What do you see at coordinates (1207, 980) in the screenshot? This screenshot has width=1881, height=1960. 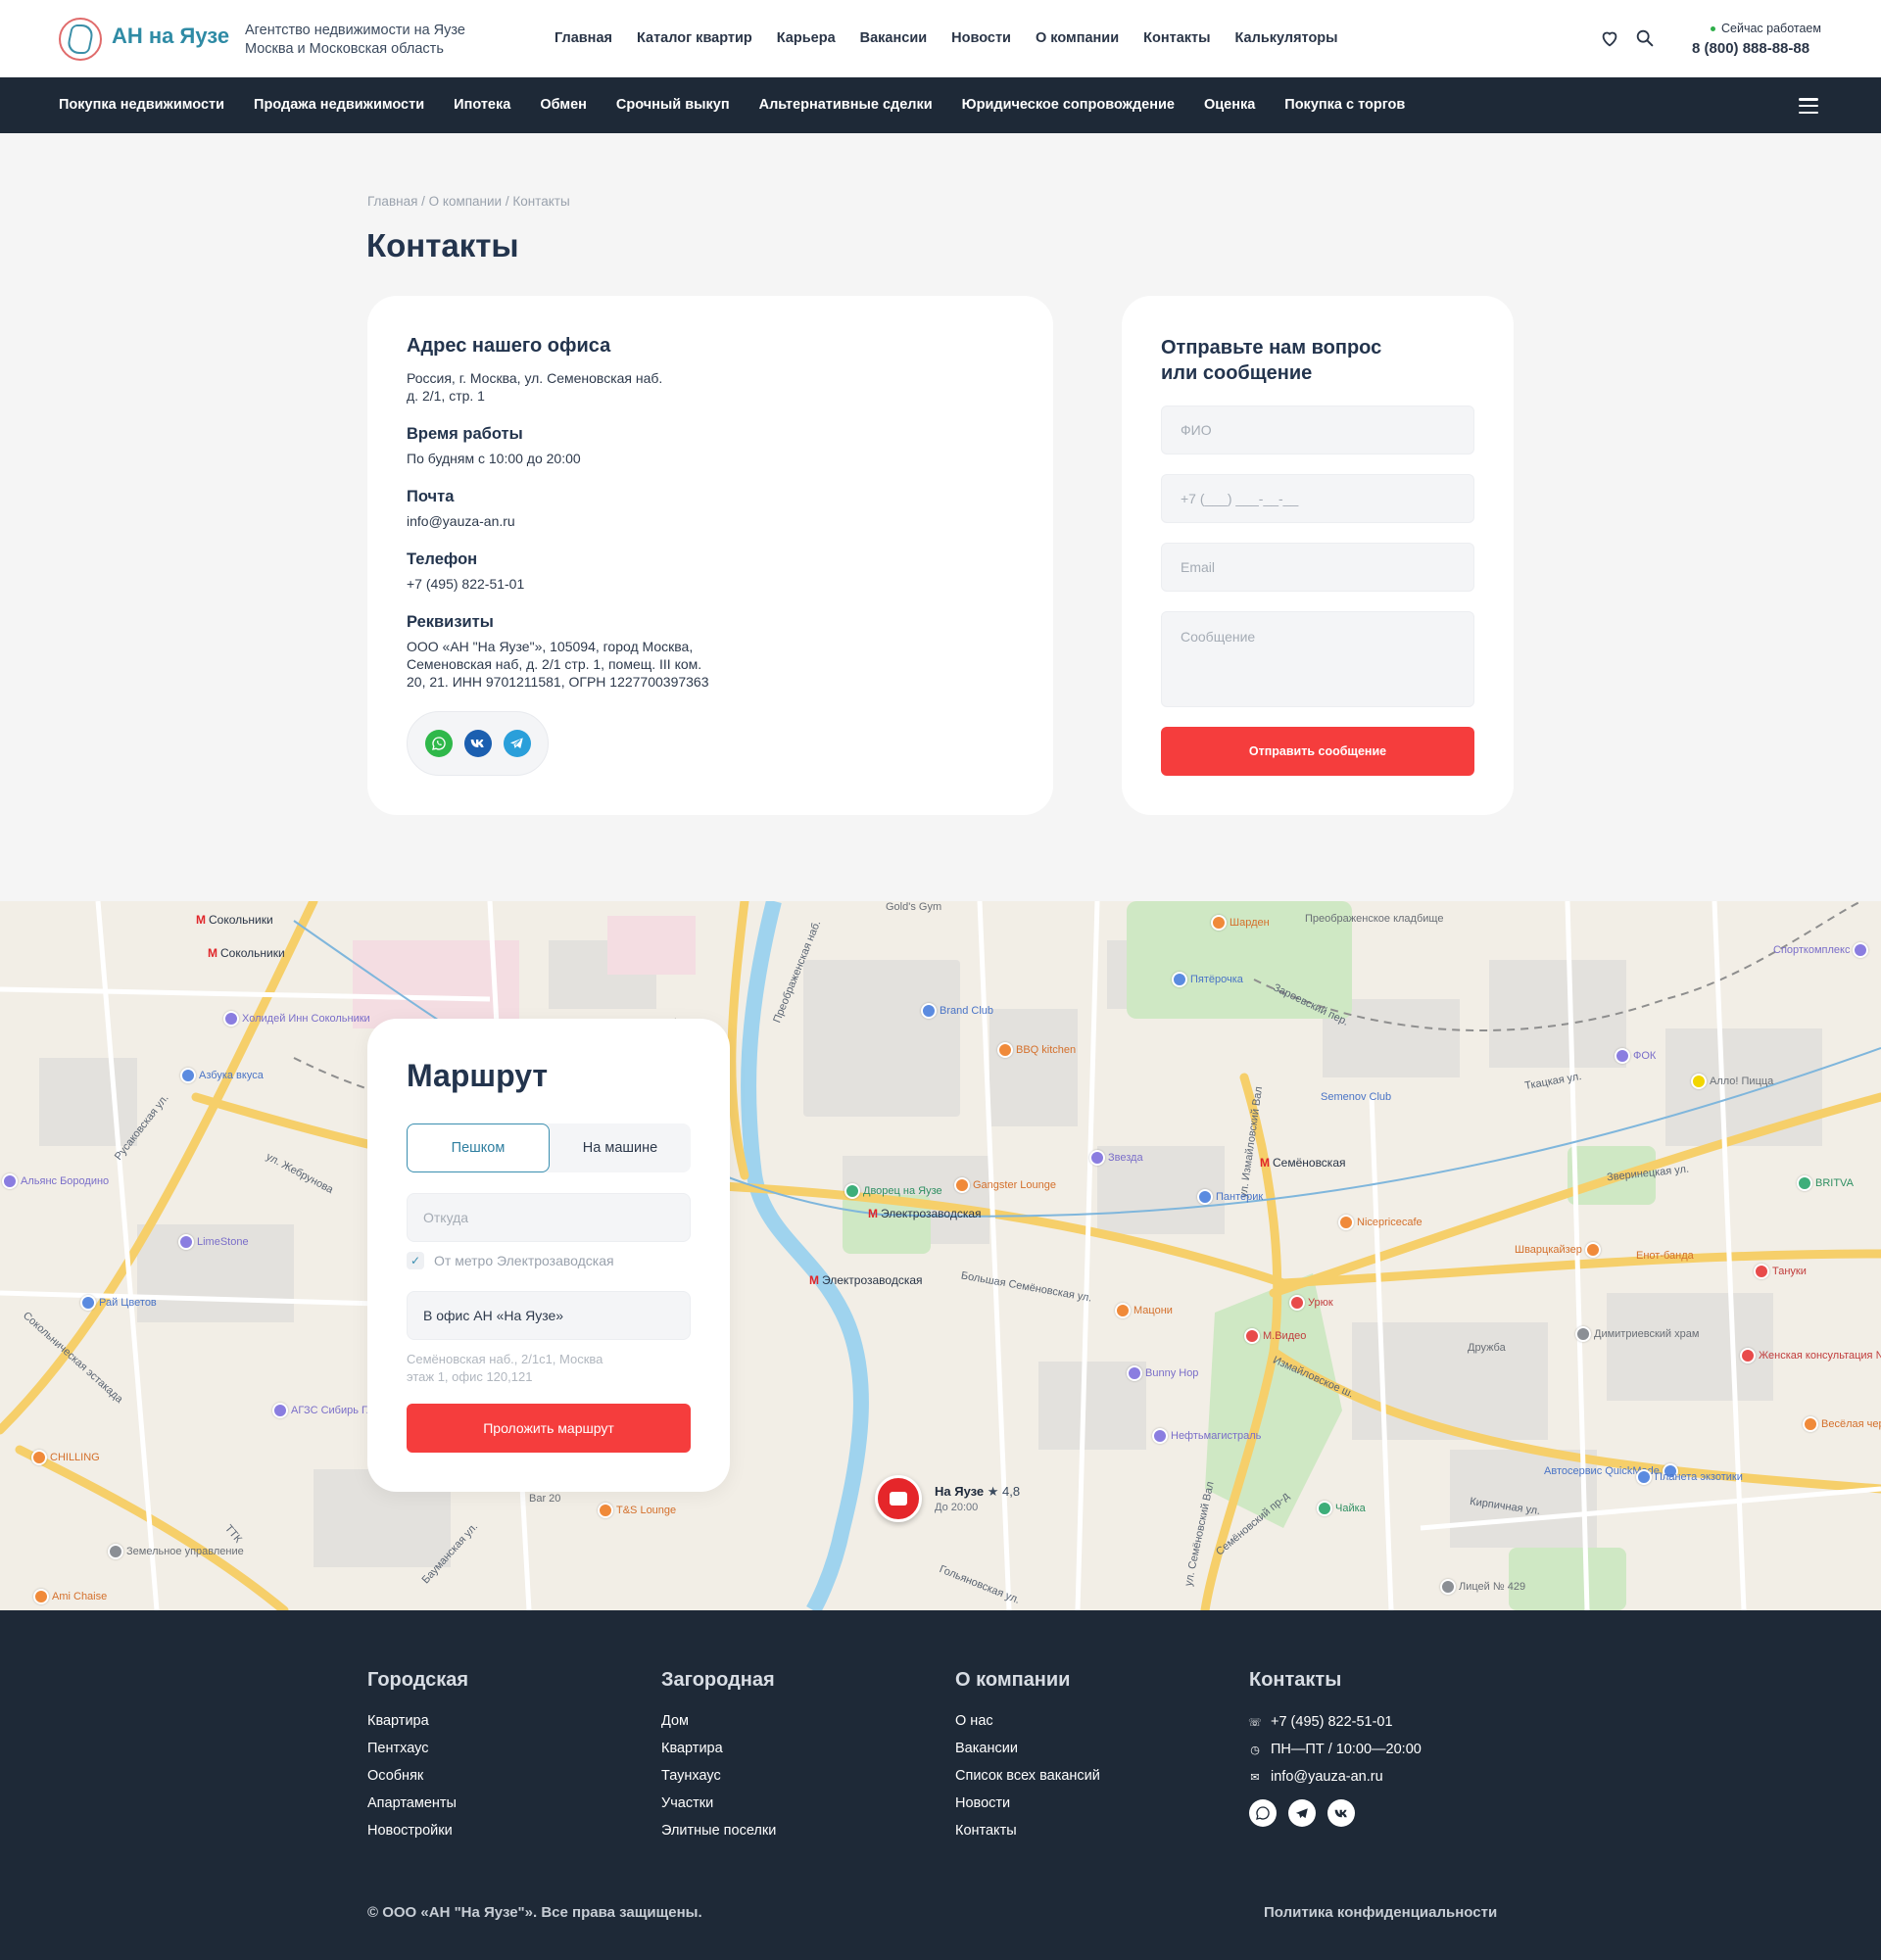 I see `map-poi: Пятёрочка` at bounding box center [1207, 980].